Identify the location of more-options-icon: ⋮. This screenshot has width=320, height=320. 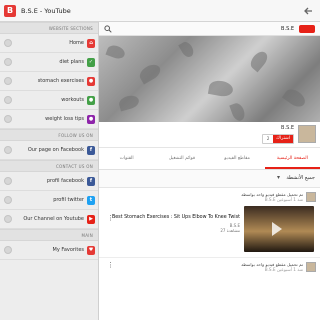
(110, 265).